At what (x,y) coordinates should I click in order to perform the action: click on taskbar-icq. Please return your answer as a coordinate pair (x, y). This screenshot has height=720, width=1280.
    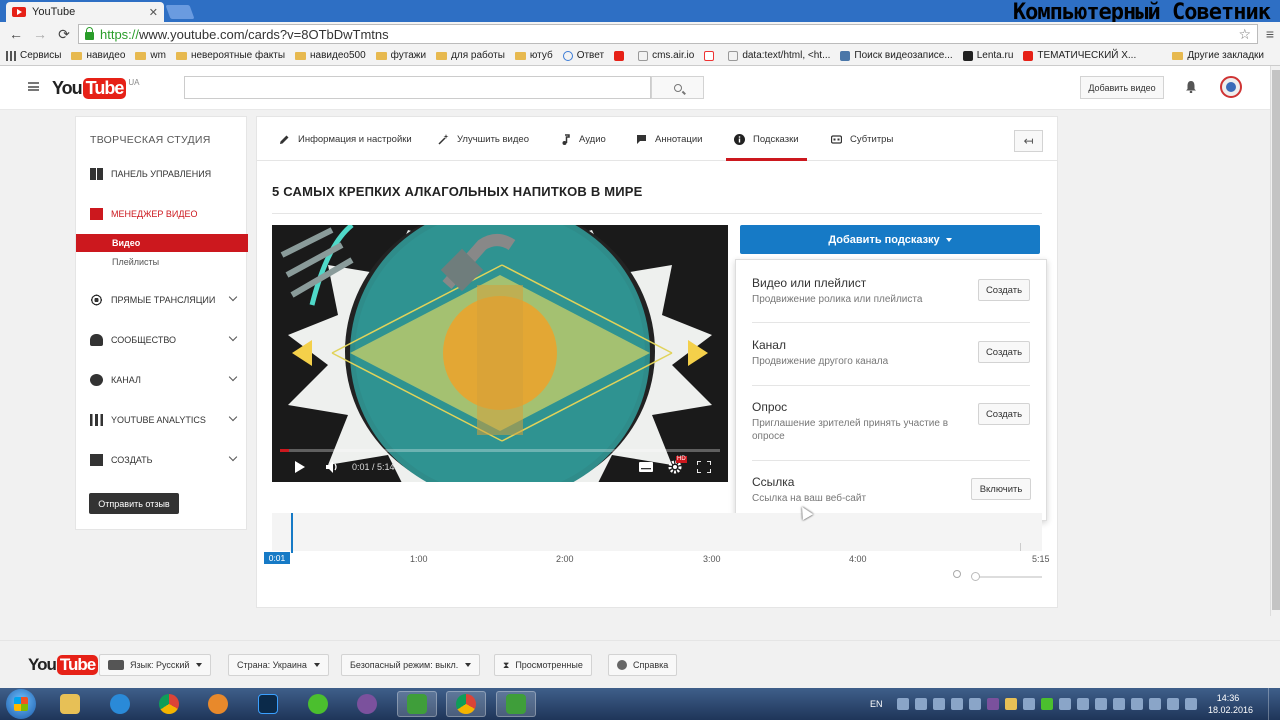
    Looking at the image, I should click on (318, 704).